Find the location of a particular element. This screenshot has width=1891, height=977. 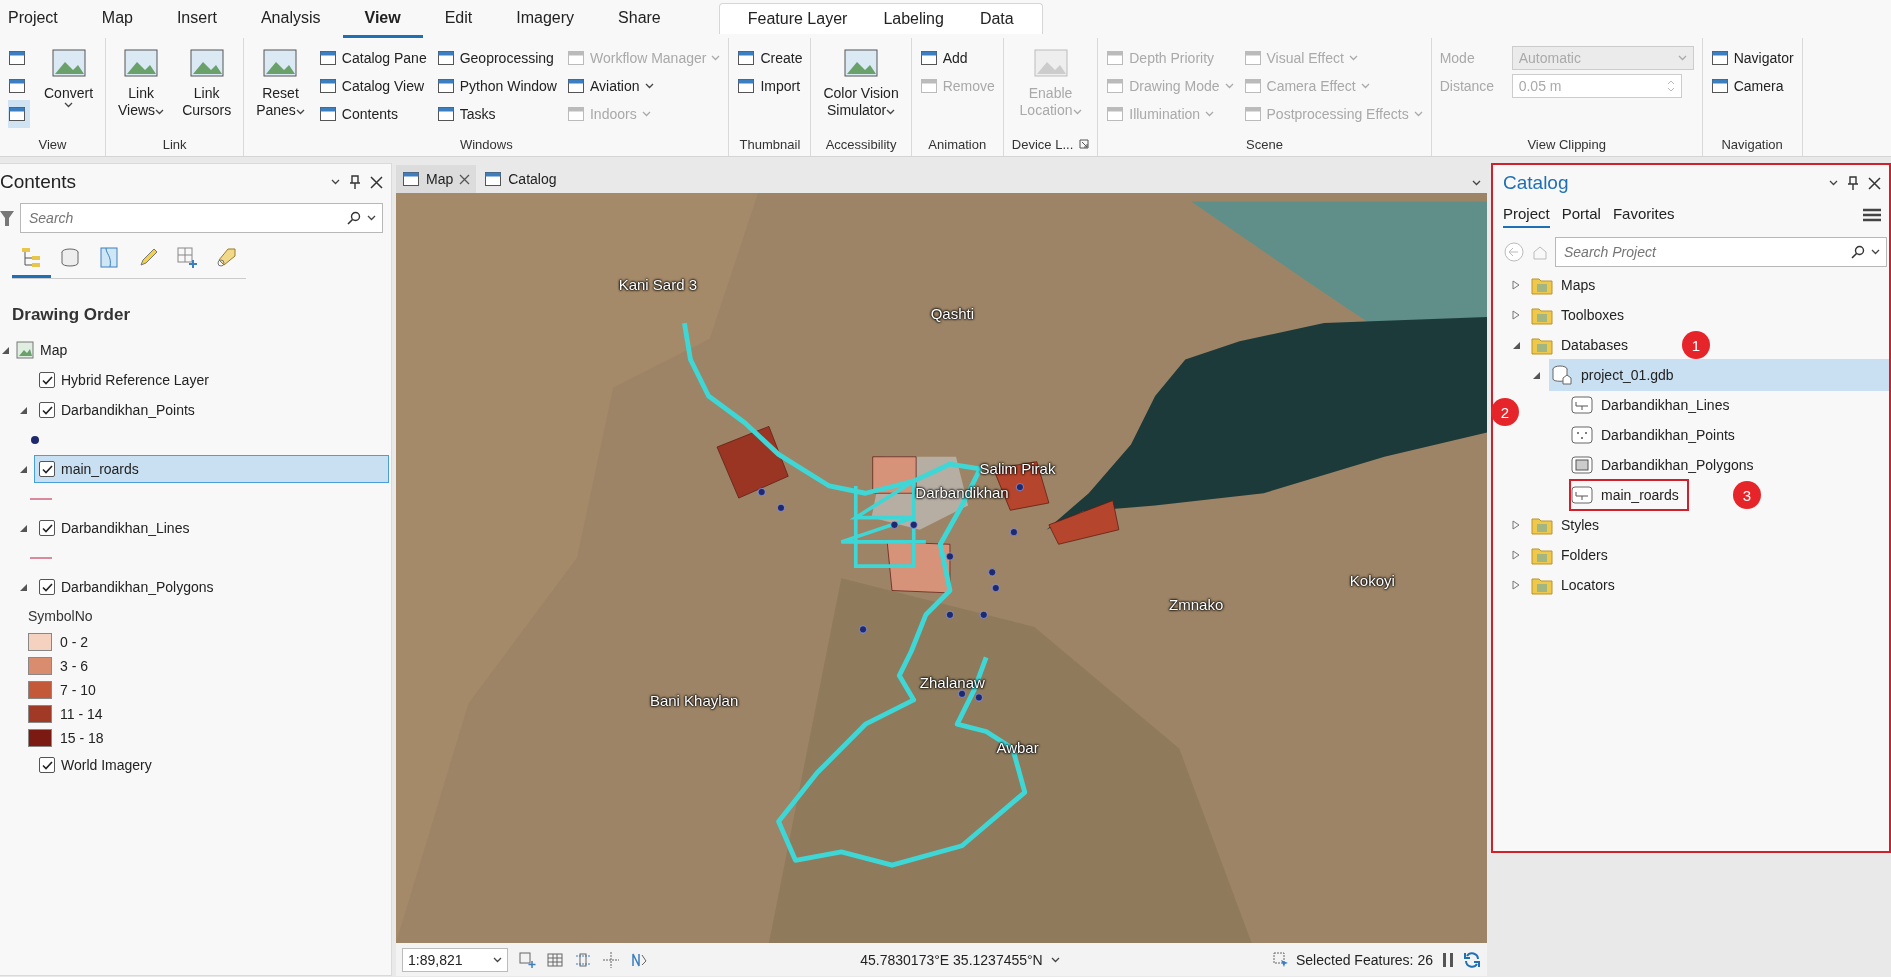

pane-tab: Favorites is located at coordinates (1643, 214).